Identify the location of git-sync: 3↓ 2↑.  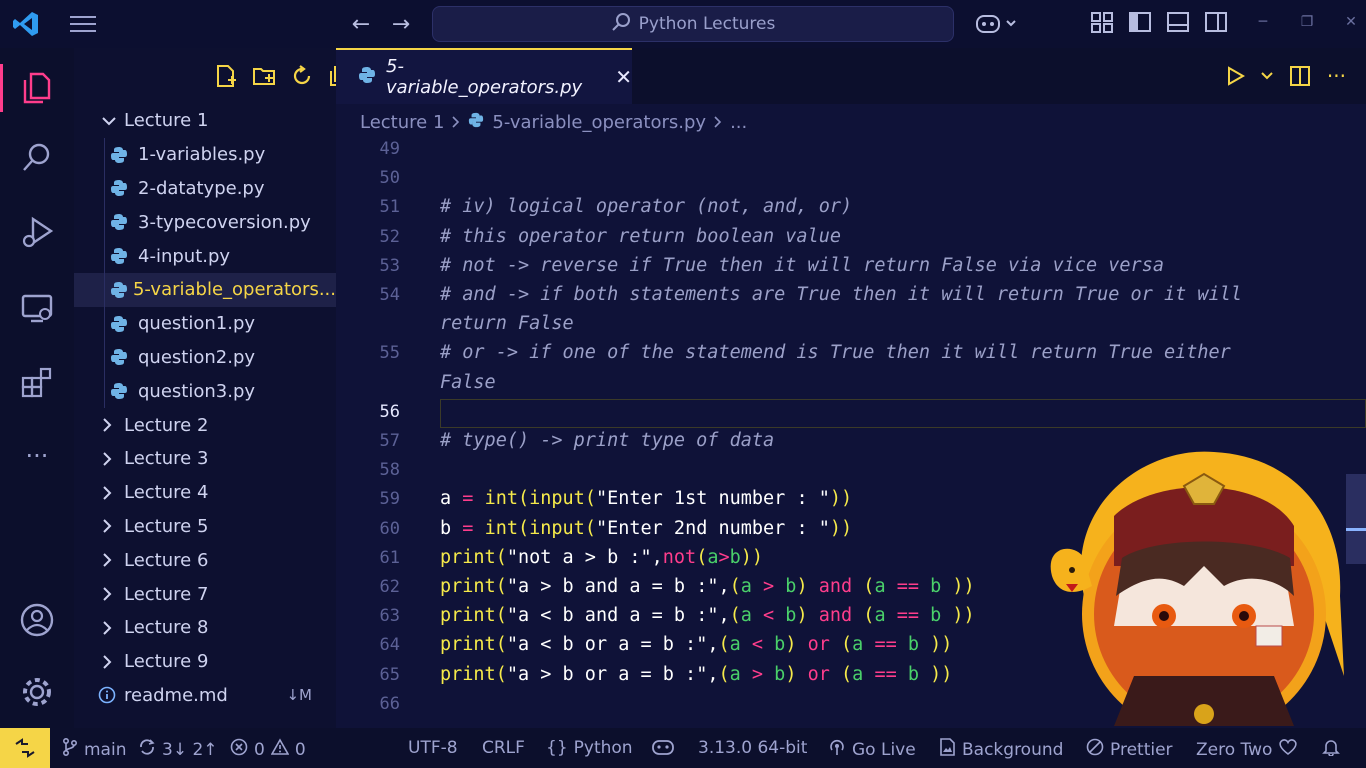
(178, 749).